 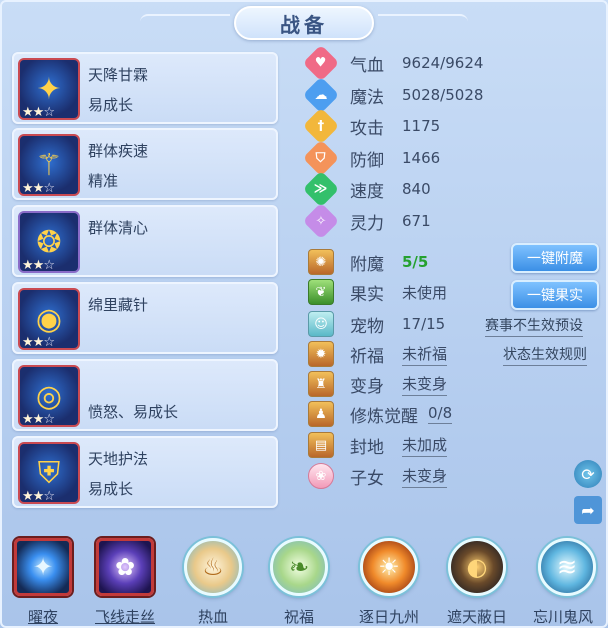 What do you see at coordinates (367, 128) in the screenshot?
I see `stat-label: 攻击` at bounding box center [367, 128].